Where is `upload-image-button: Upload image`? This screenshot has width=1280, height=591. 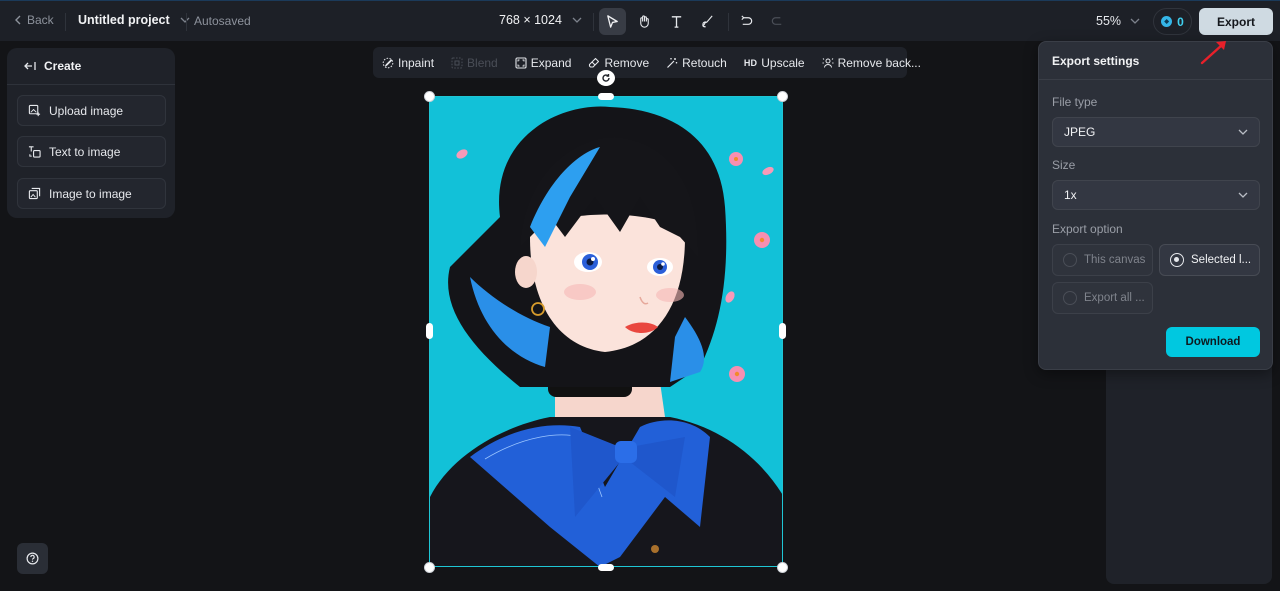 upload-image-button: Upload image is located at coordinates (91, 110).